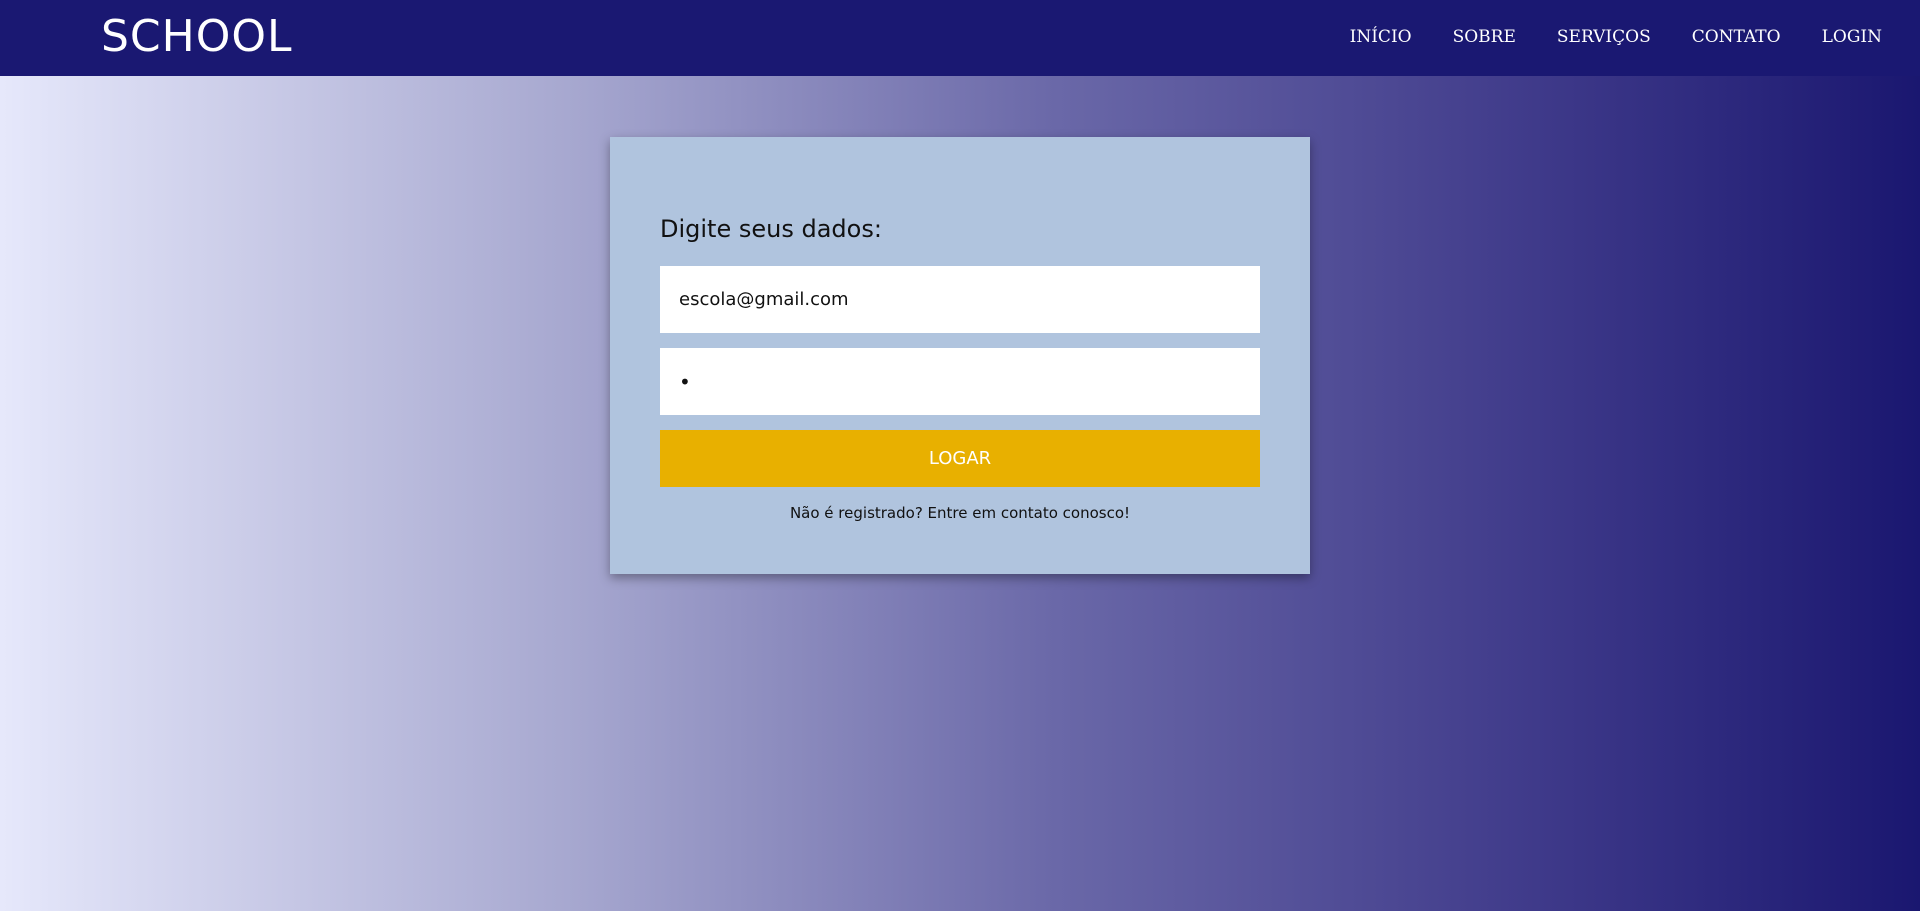 The height and width of the screenshot is (911, 1920). I want to click on nav-link-sobre: SOBRE, so click(1484, 37).